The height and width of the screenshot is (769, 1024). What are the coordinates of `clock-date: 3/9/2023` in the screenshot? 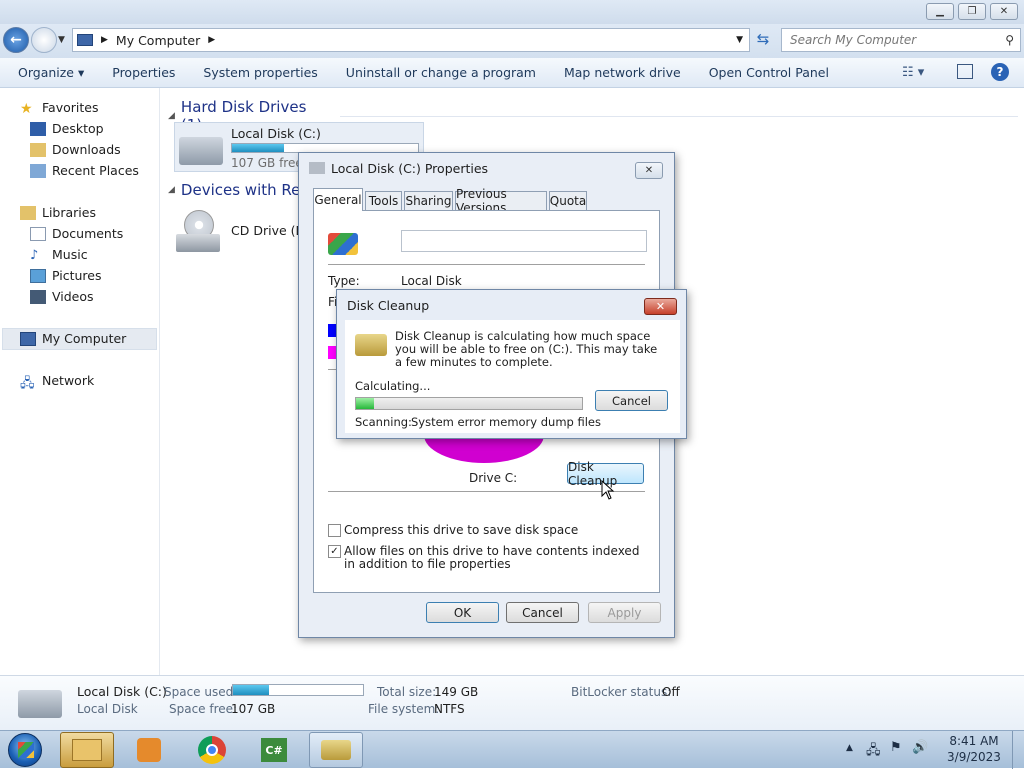 It's located at (974, 757).